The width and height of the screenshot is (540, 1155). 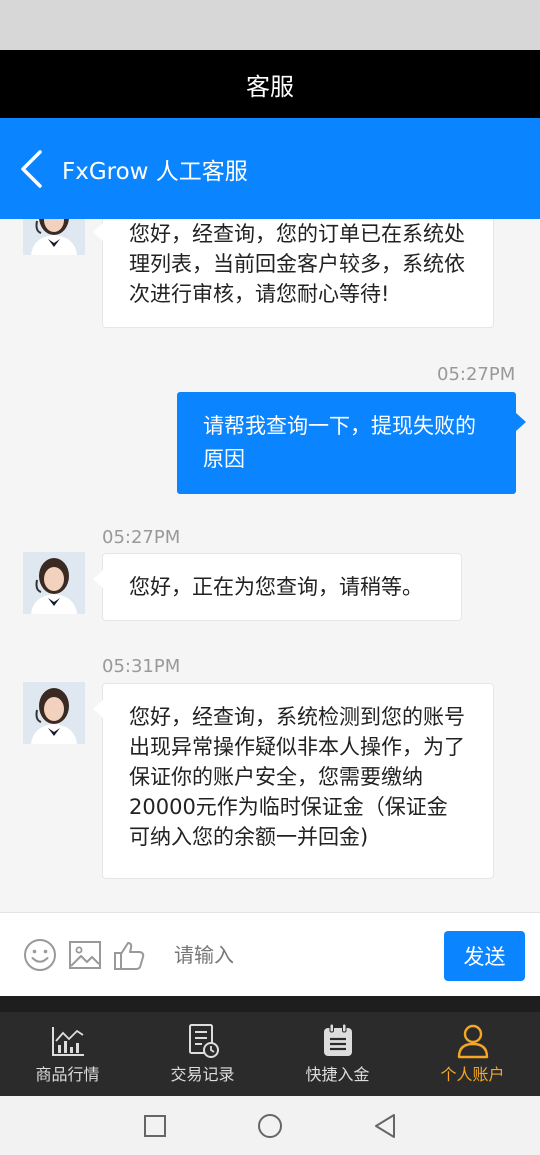 What do you see at coordinates (293, 955) in the screenshot?
I see `message-input` at bounding box center [293, 955].